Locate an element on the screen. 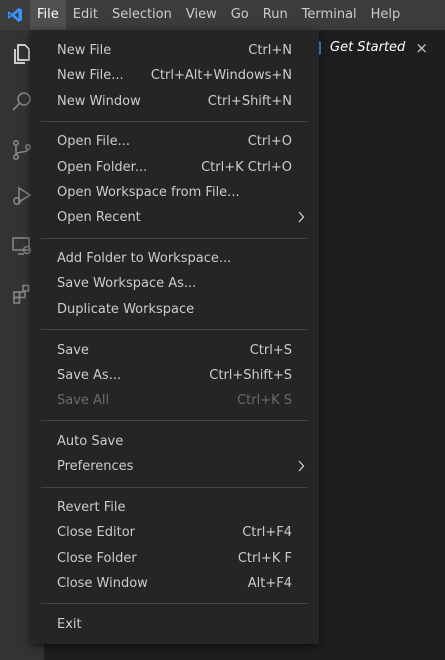  vscode-logo-icon is located at coordinates (15, 15).